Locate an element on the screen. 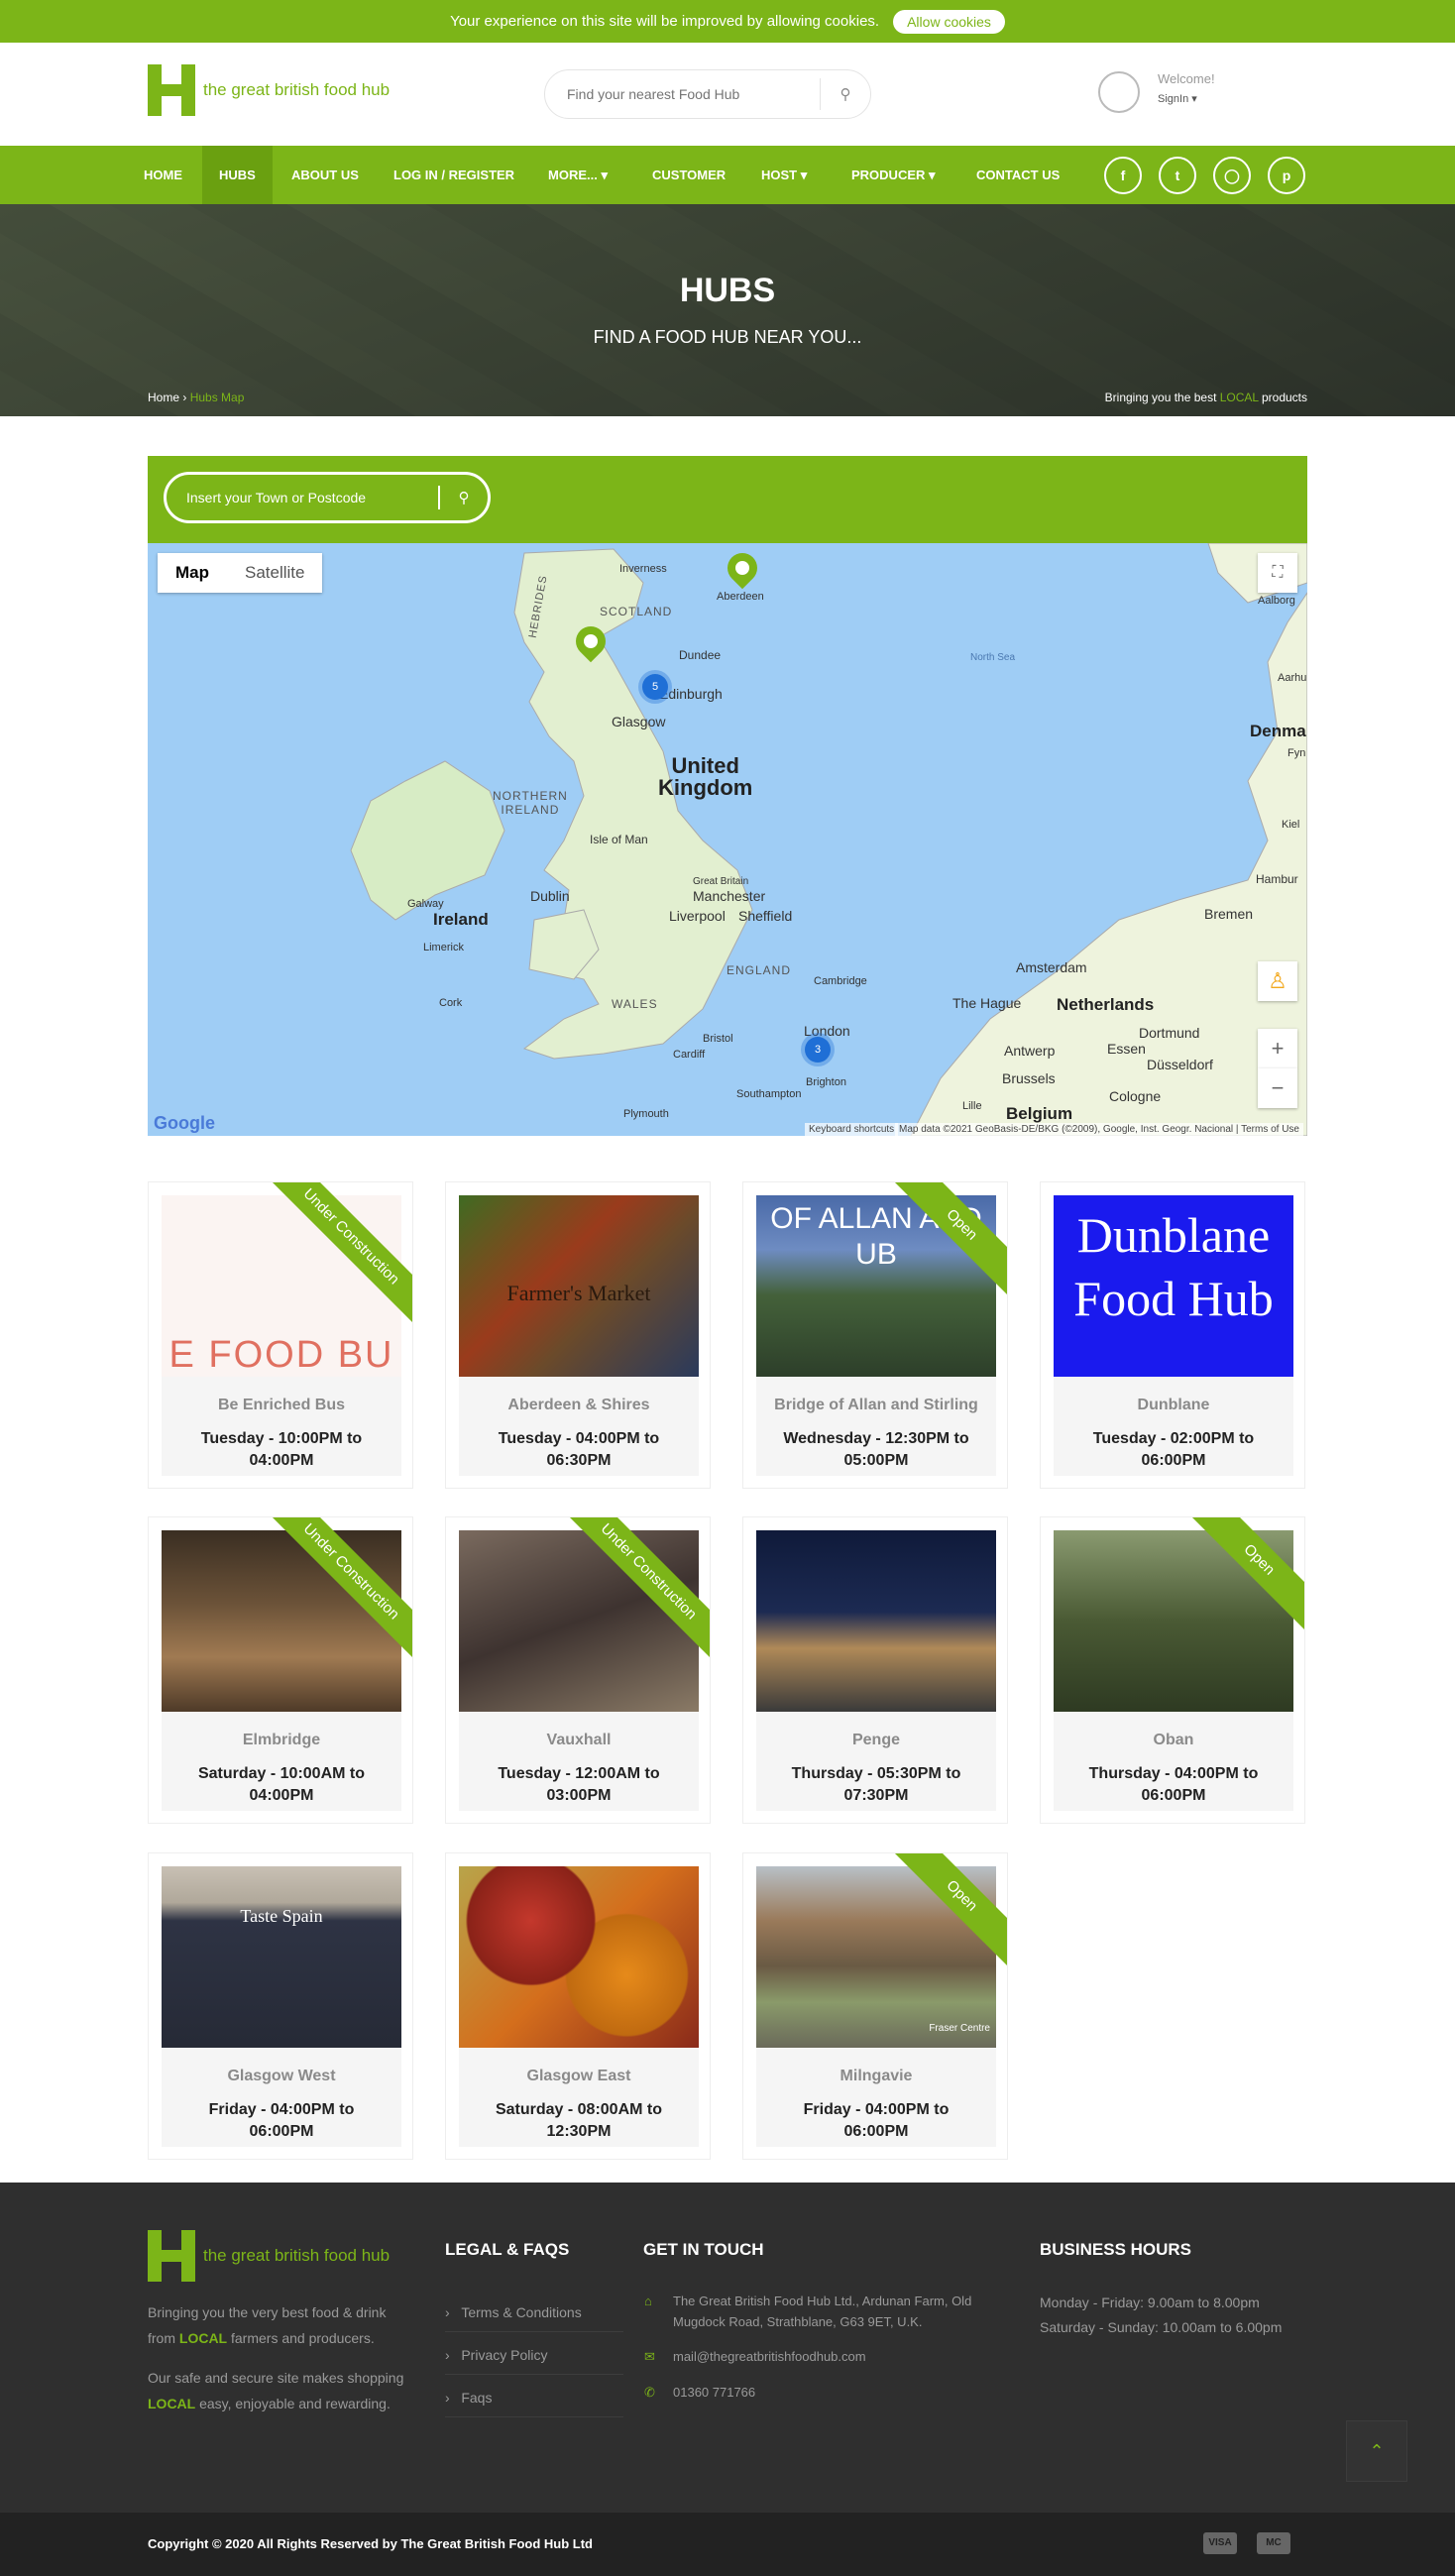  hub-name: Glasgow East is located at coordinates (579, 2076).